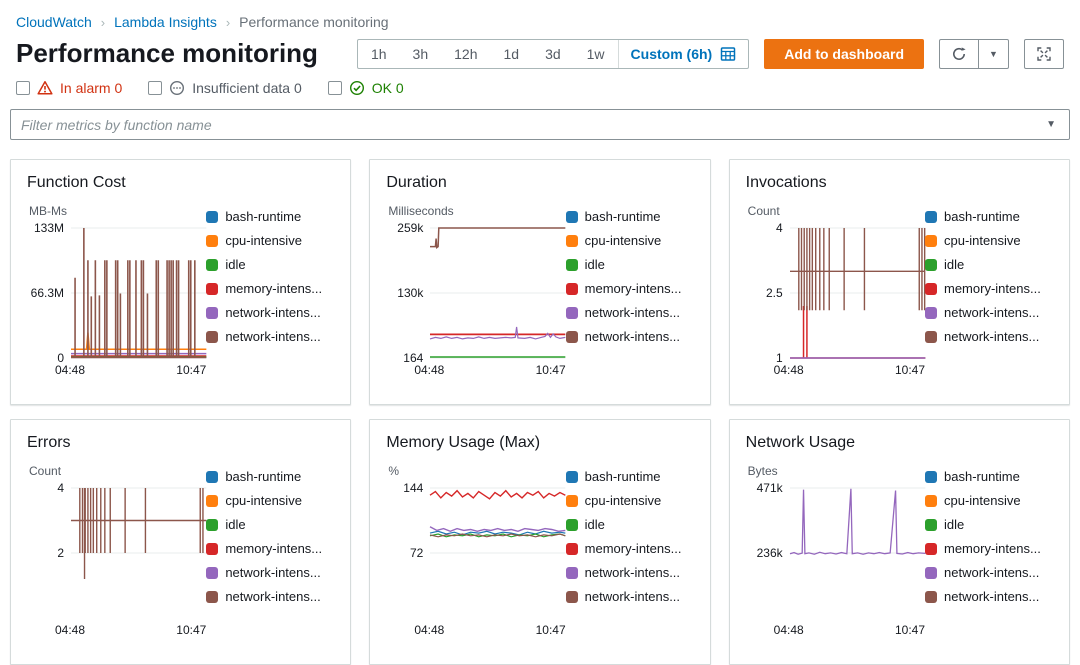  I want to click on plot-column: Count 42 04:48 10:47, so click(117, 550).